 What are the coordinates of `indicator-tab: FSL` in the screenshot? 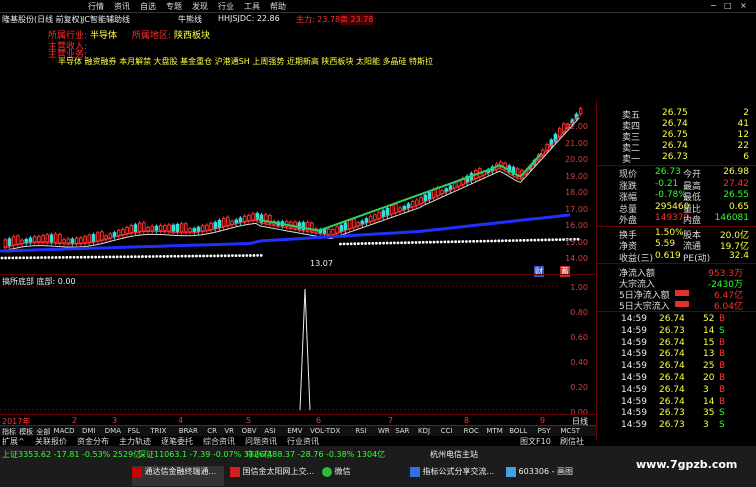 It's located at (134, 431).